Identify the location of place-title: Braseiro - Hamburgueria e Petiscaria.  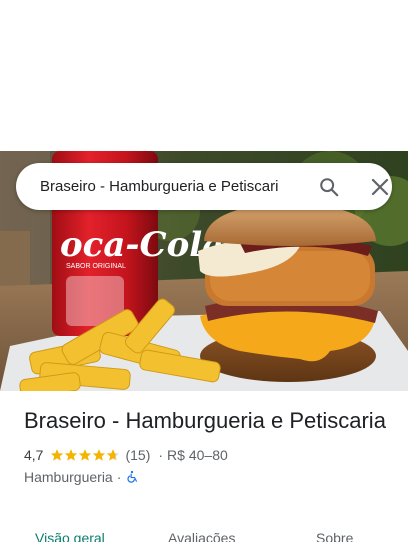
(205, 420).